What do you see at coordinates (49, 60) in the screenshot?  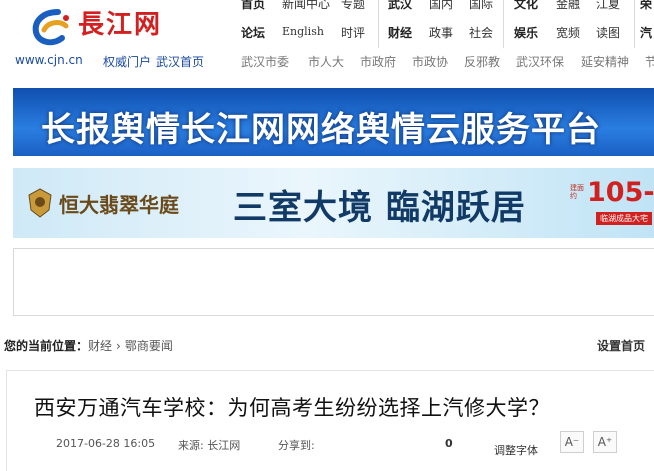 I see `site-url-link: www.cjn.cn` at bounding box center [49, 60].